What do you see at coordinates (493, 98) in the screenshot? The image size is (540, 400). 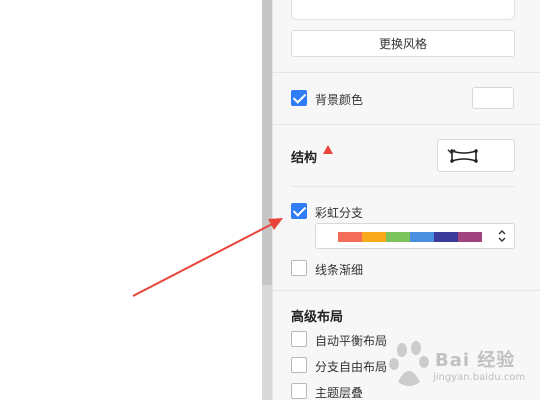 I see `background-color-swatch` at bounding box center [493, 98].